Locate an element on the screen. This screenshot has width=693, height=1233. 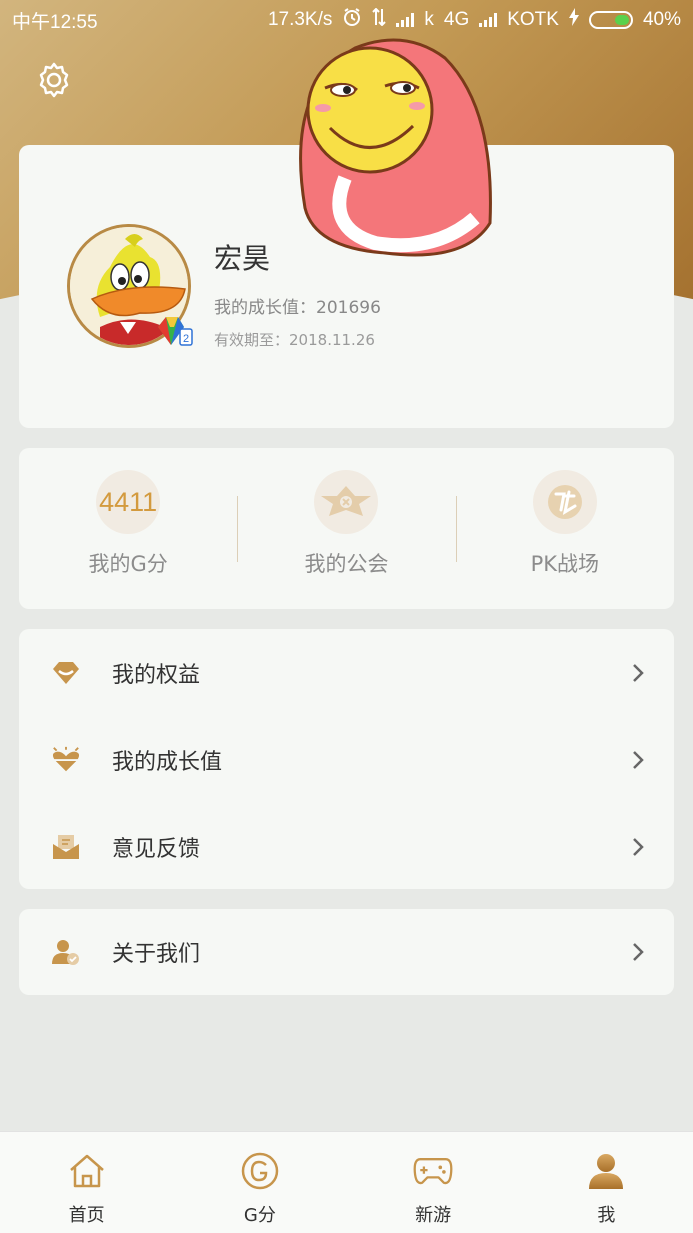
feedback-envelope-icon is located at coordinates (66, 847).